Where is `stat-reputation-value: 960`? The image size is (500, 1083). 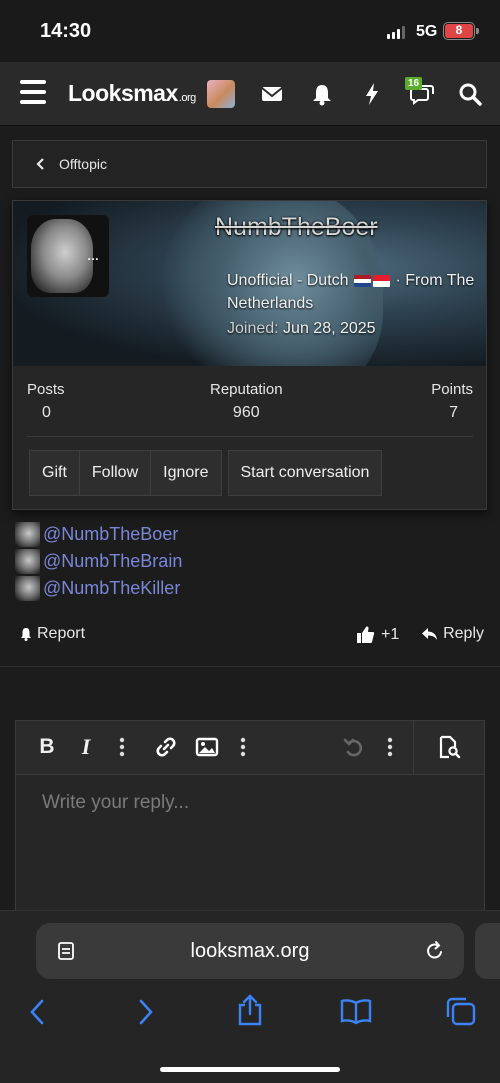 stat-reputation-value: 960 is located at coordinates (246, 412).